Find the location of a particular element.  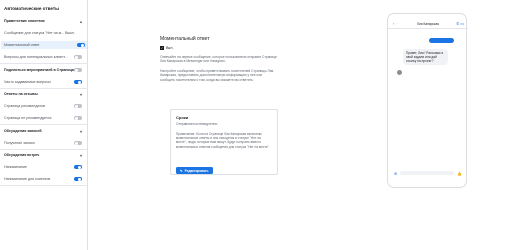

sidebar-item: Напоминание для клиентов is located at coordinates (44, 179).